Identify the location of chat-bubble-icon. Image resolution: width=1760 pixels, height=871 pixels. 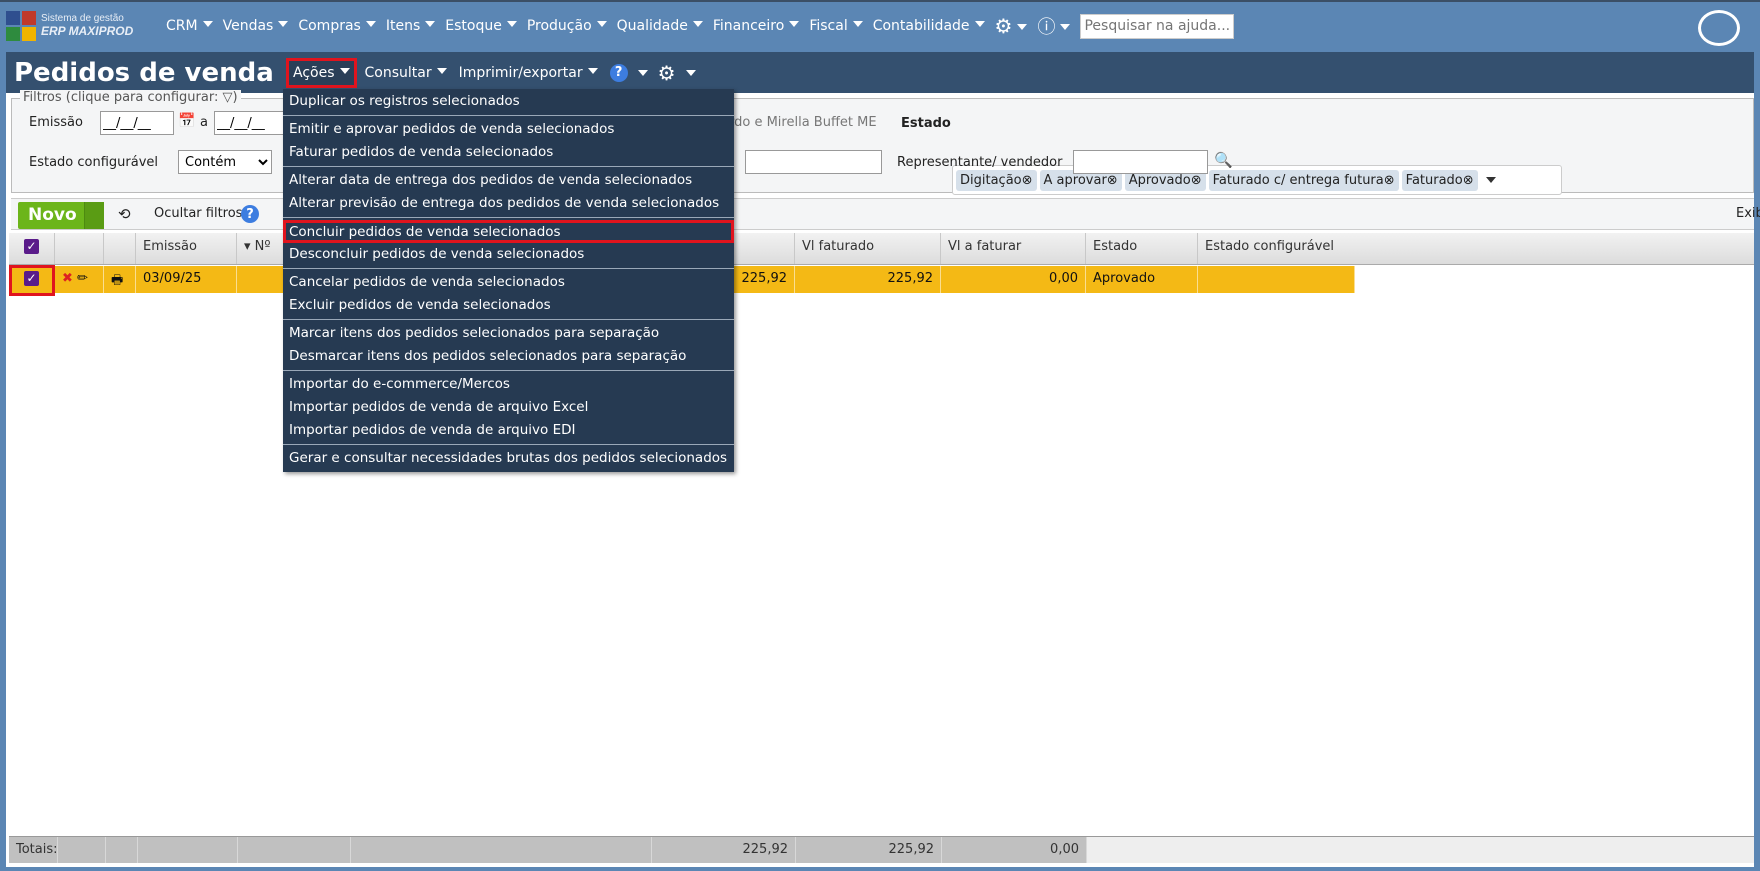
(1719, 28).